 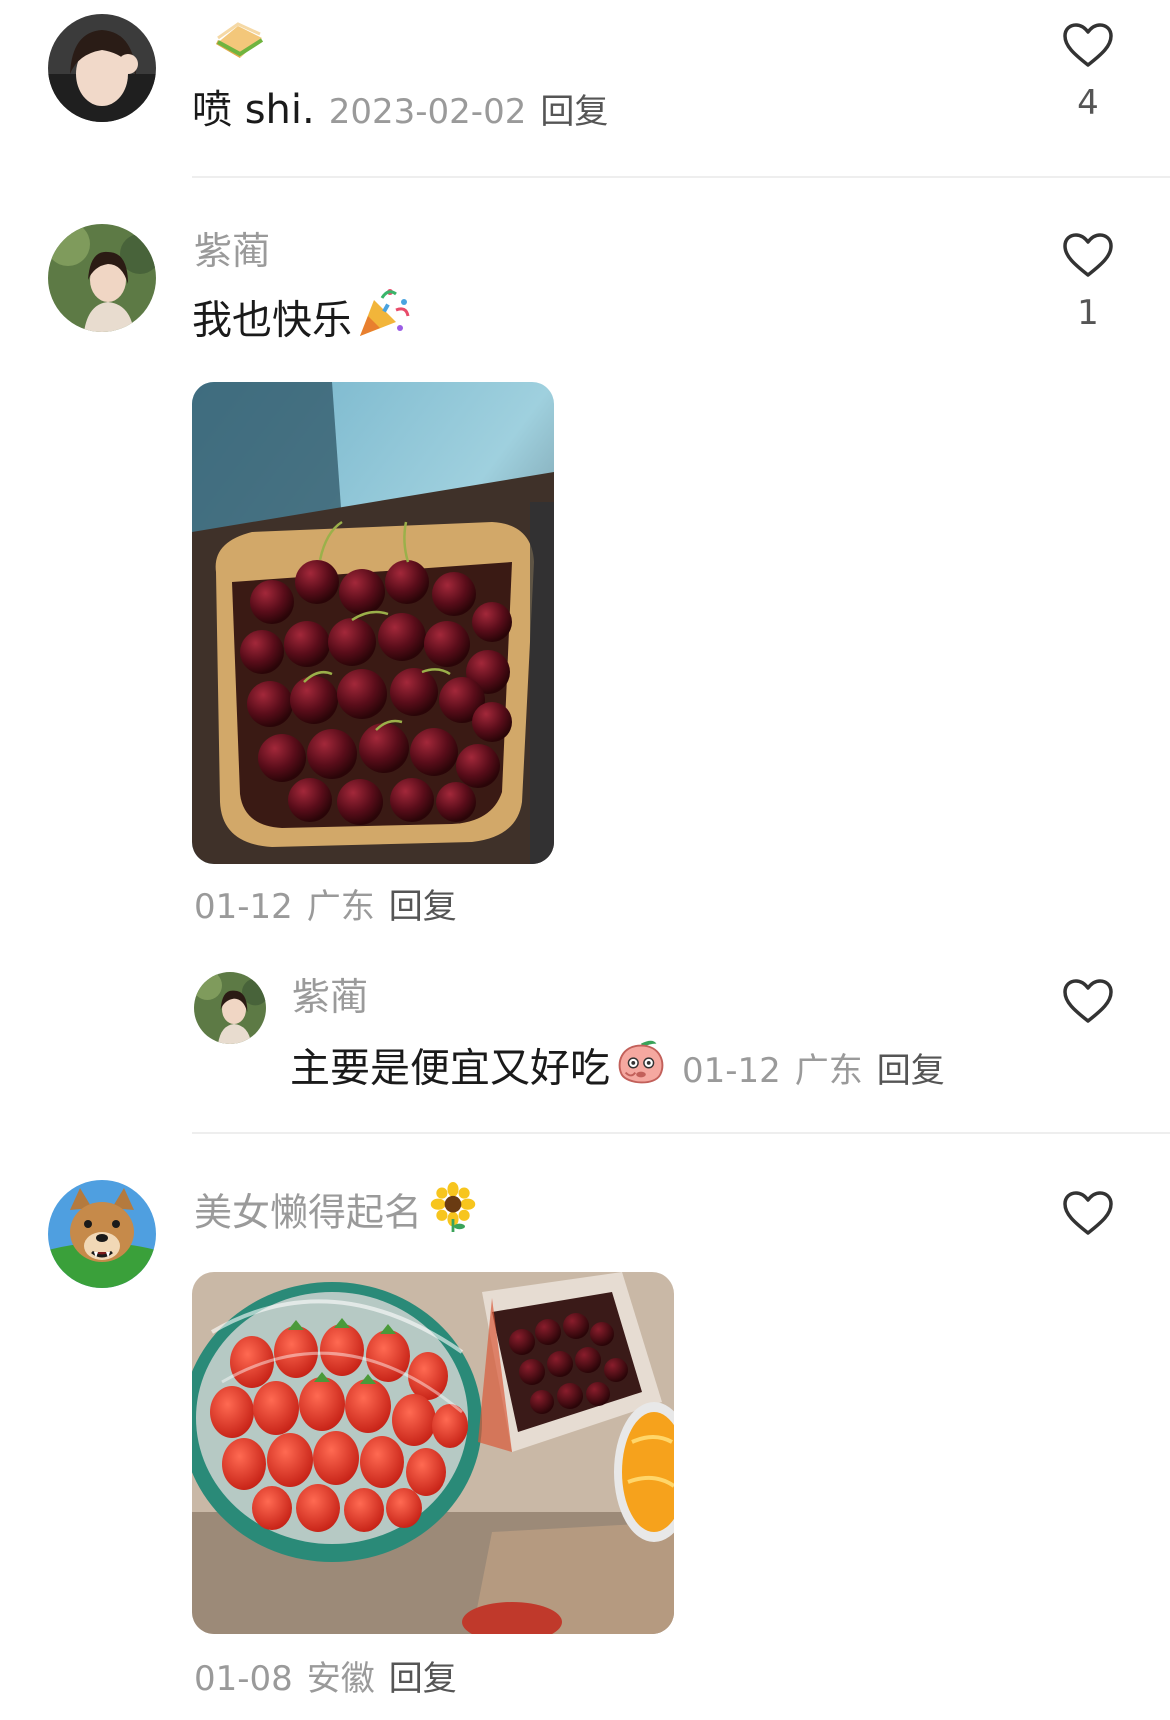 I want to click on dog-avatar-icon, so click(x=102, y=1234).